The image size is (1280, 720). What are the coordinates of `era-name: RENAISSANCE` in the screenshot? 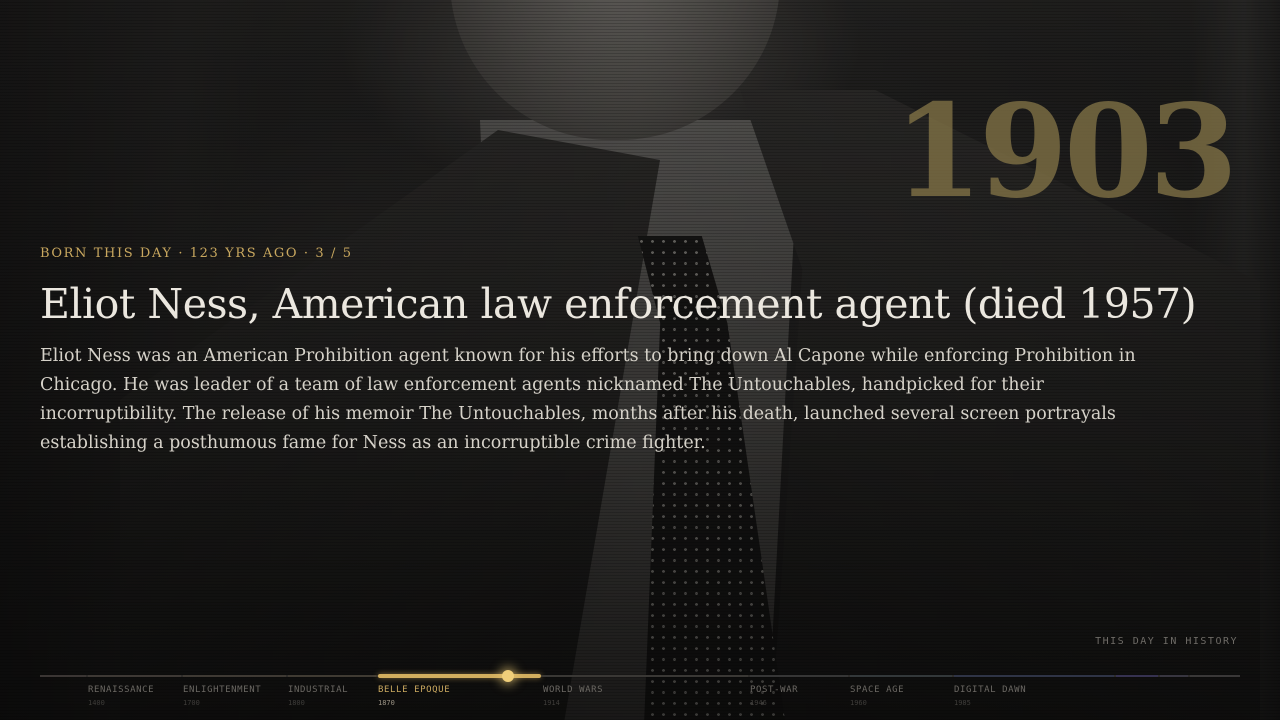 It's located at (121, 690).